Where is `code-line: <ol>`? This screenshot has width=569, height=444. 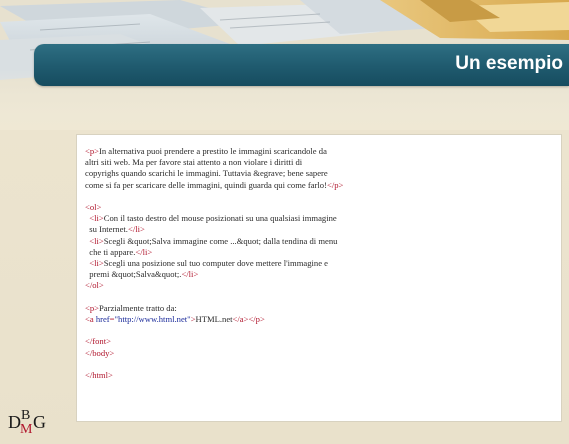 code-line: <ol> is located at coordinates (93, 207).